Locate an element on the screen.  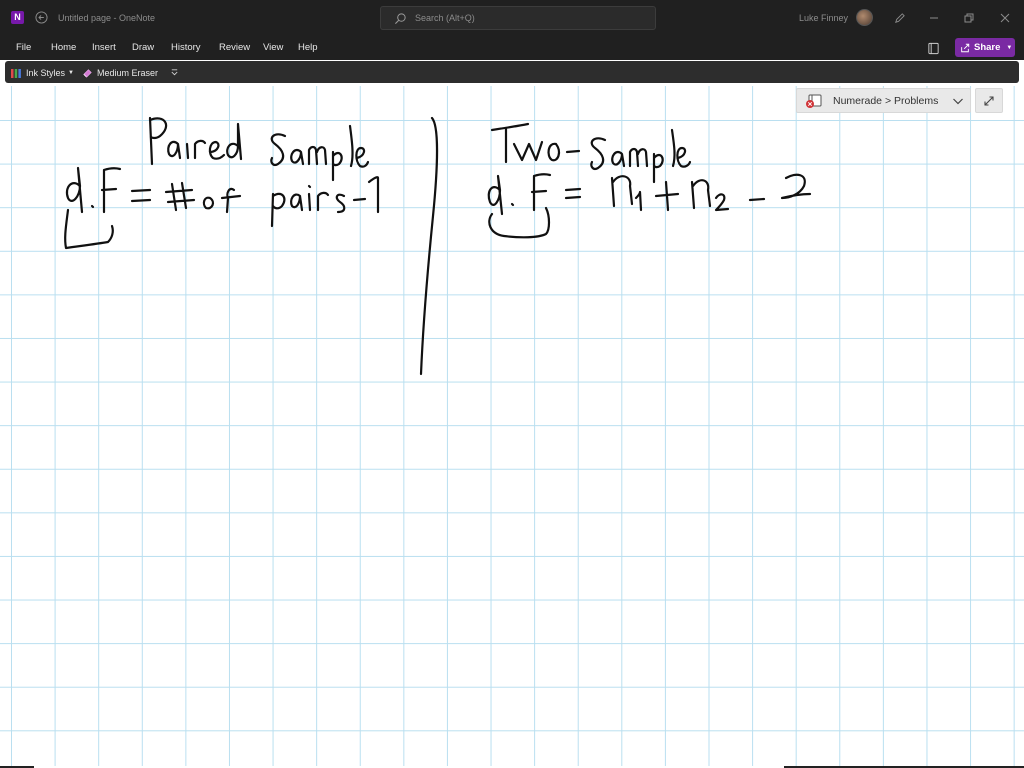
ink-styles-caret-icon: ▼ is located at coordinates (71, 72).